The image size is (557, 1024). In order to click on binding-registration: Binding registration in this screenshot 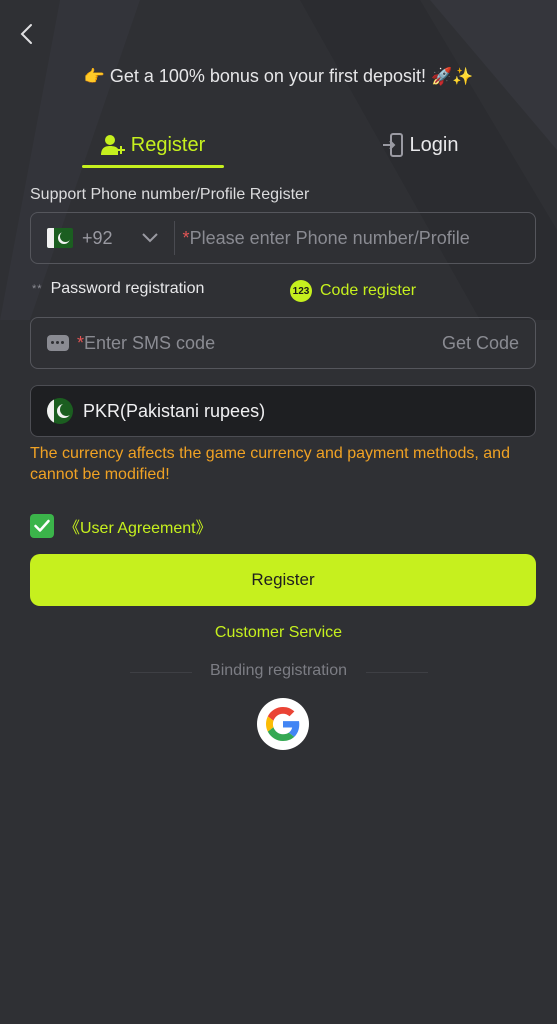, I will do `click(278, 672)`.